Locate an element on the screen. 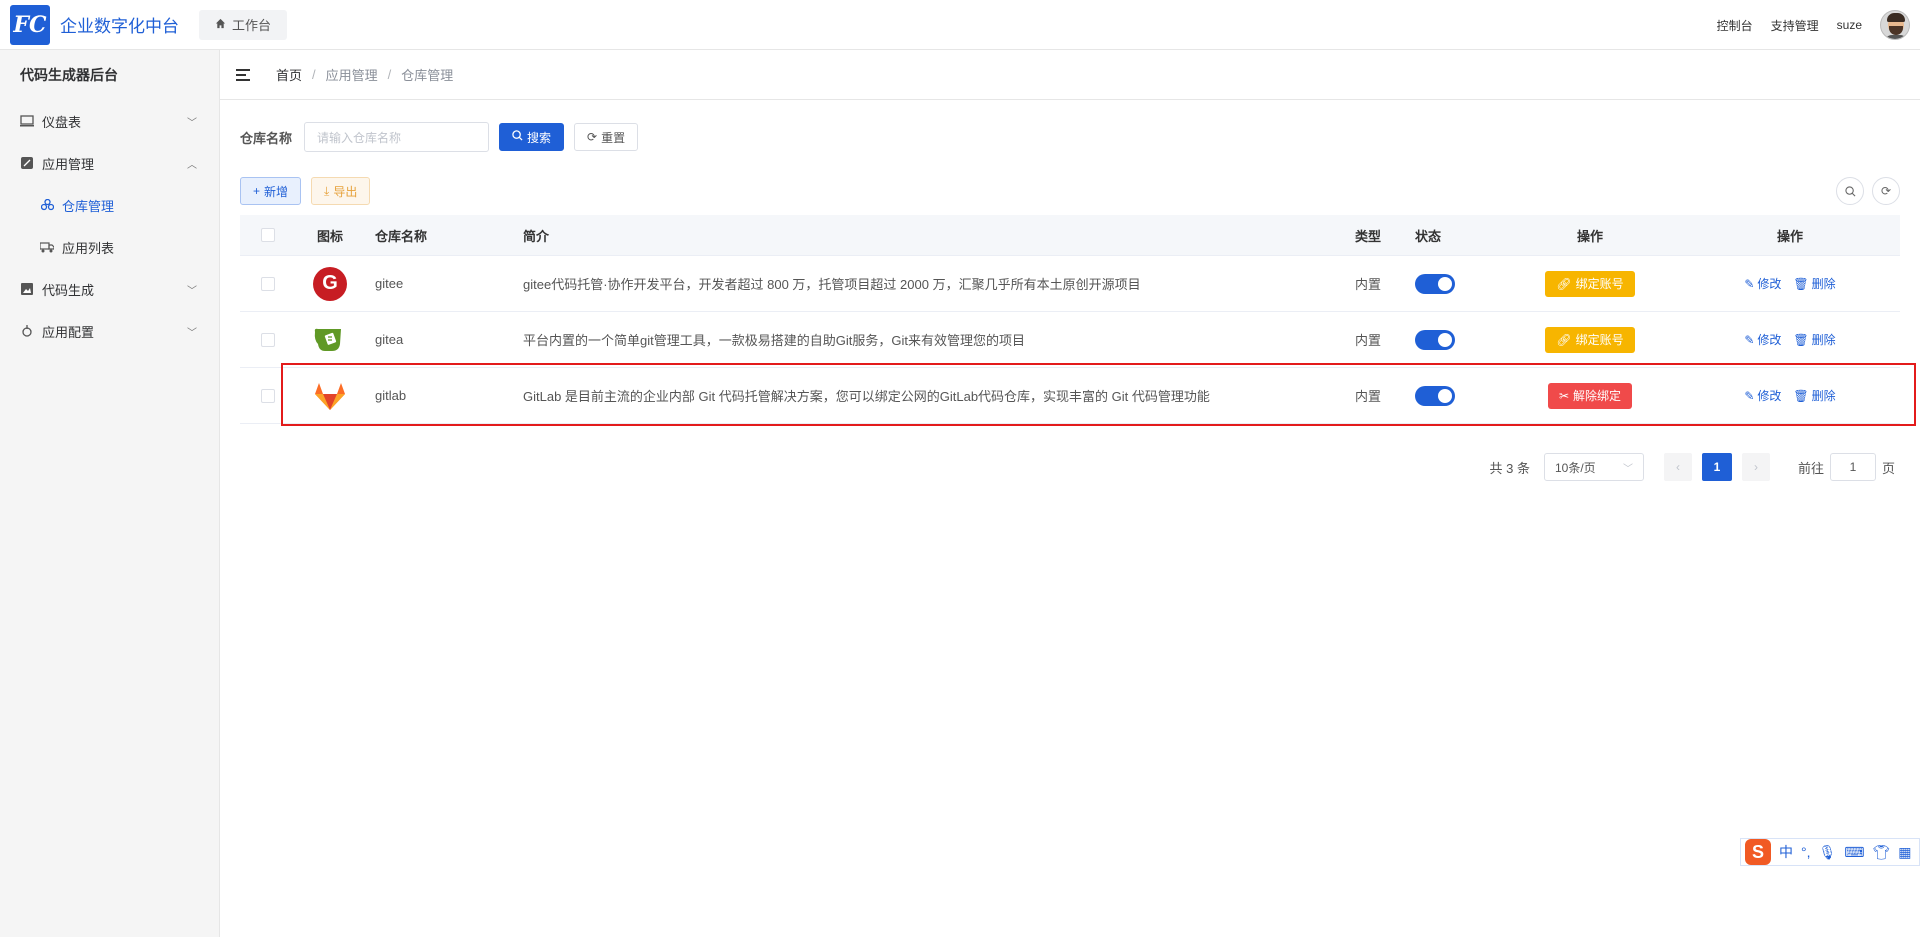 The height and width of the screenshot is (937, 1920). config-icon is located at coordinates (27, 331).